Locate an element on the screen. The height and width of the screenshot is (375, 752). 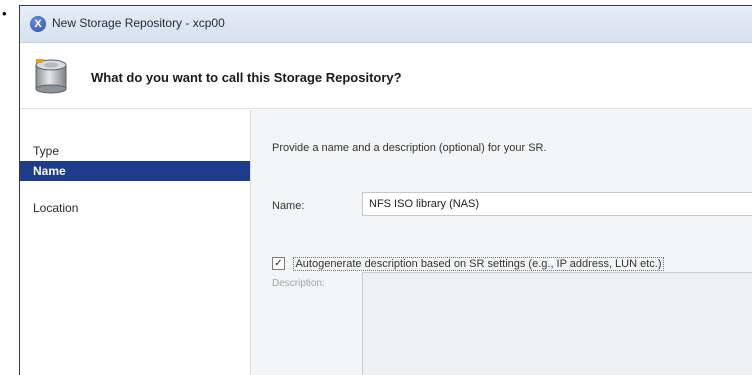
xencenter-app-icon: X is located at coordinates (38, 24).